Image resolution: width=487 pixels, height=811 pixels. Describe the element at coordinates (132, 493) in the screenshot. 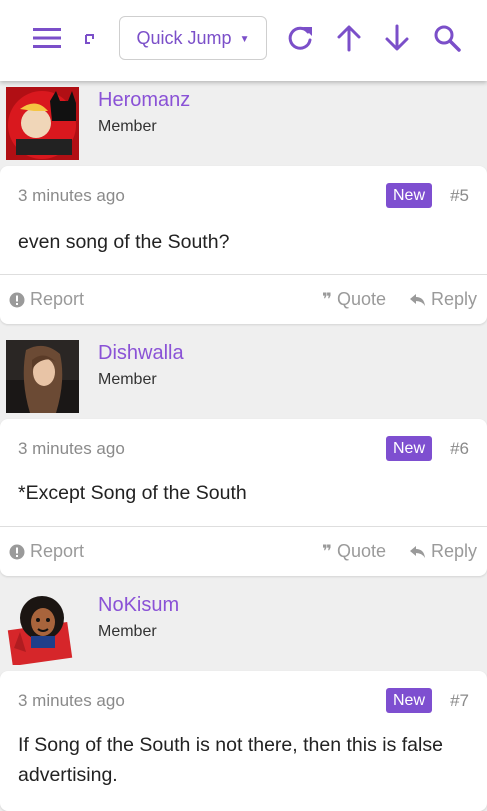

I see `post-body: *Except Song of the South` at that location.